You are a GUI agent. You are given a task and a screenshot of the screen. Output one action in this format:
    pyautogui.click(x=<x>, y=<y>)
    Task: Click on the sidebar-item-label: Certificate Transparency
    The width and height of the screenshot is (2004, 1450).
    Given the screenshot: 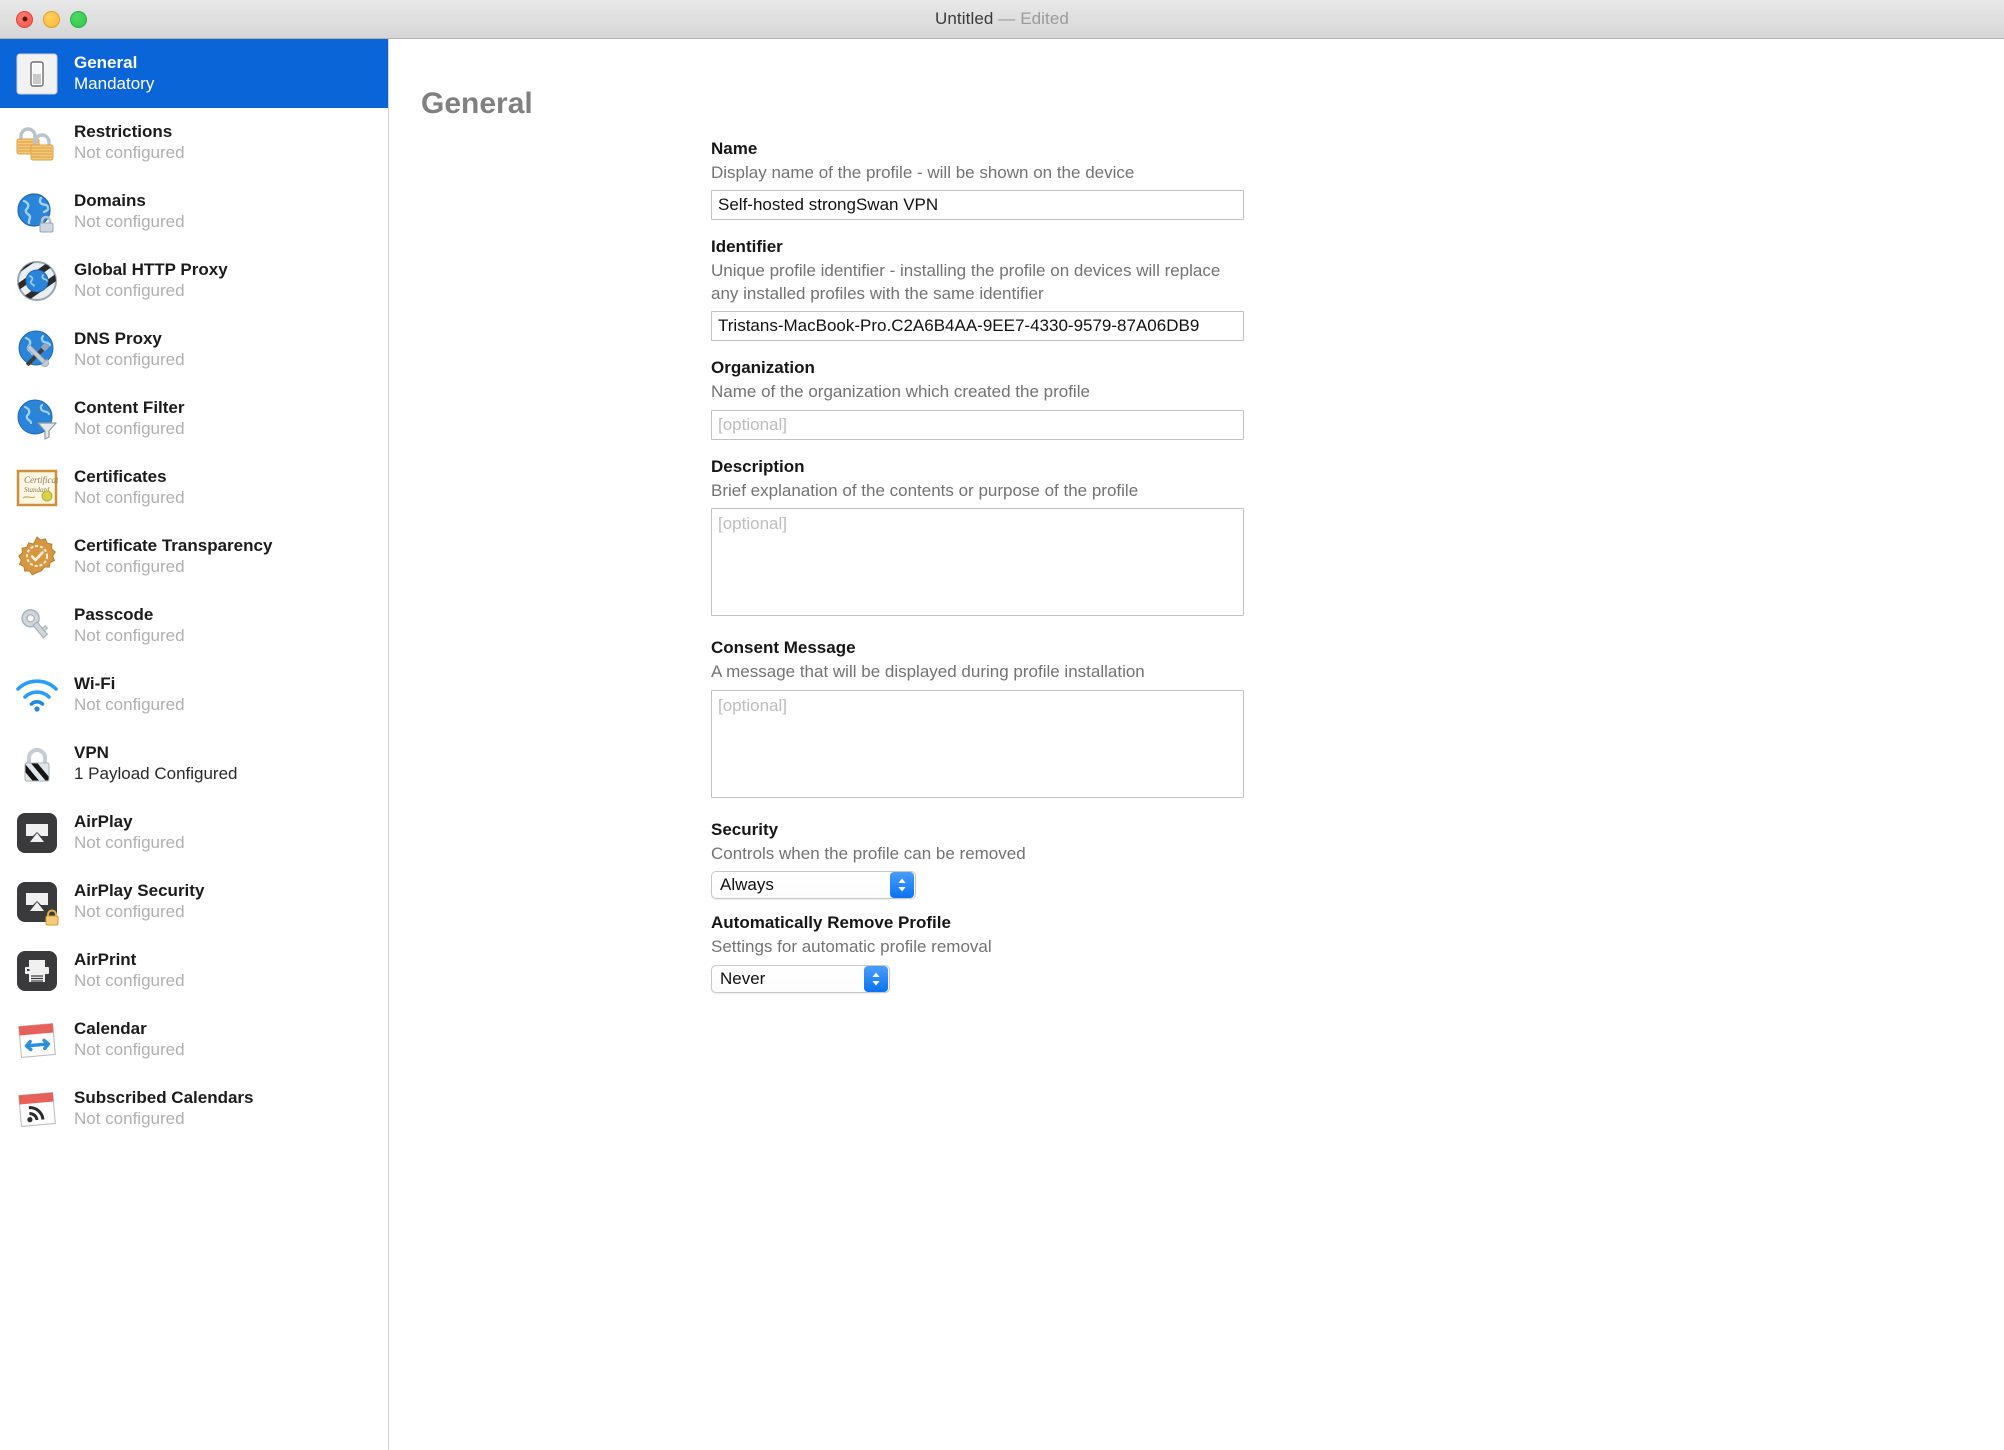 What is the action you would take?
    pyautogui.click(x=173, y=545)
    